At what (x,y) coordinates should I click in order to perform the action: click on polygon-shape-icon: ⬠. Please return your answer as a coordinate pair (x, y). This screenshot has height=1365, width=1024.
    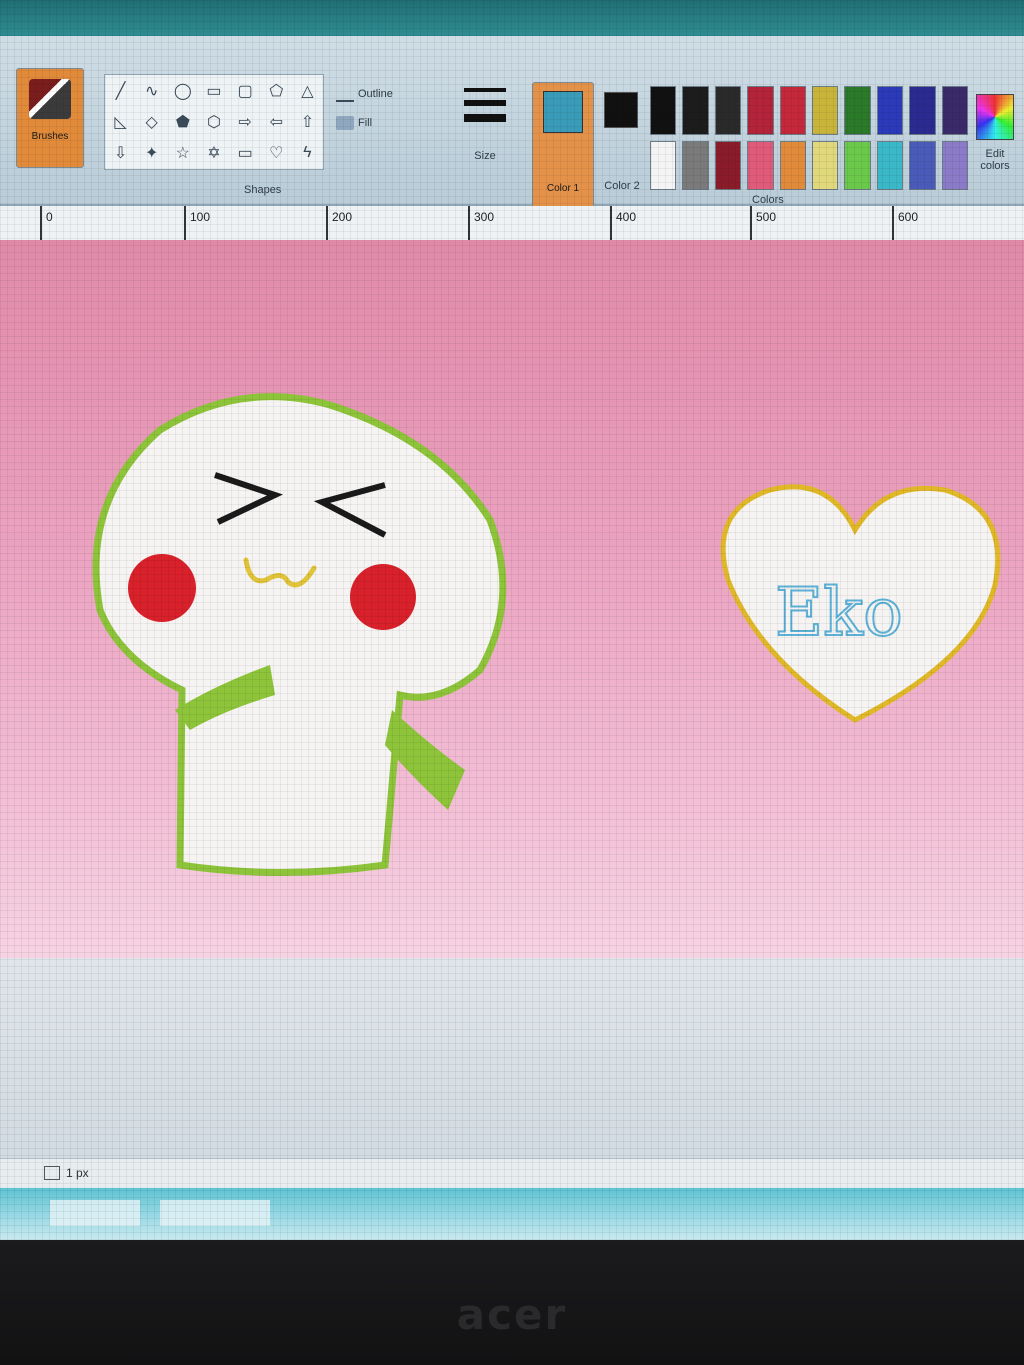
    Looking at the image, I should click on (276, 90).